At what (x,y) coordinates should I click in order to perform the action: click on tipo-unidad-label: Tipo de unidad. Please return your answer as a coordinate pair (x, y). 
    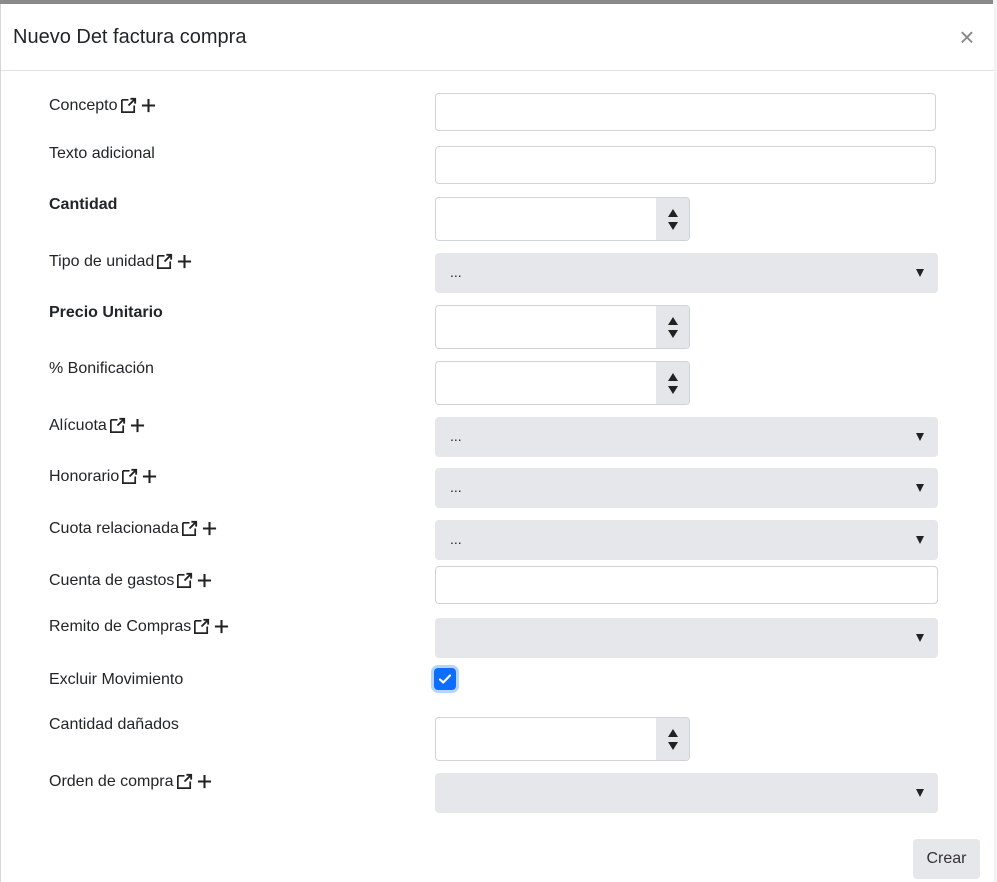
    Looking at the image, I should click on (120, 261).